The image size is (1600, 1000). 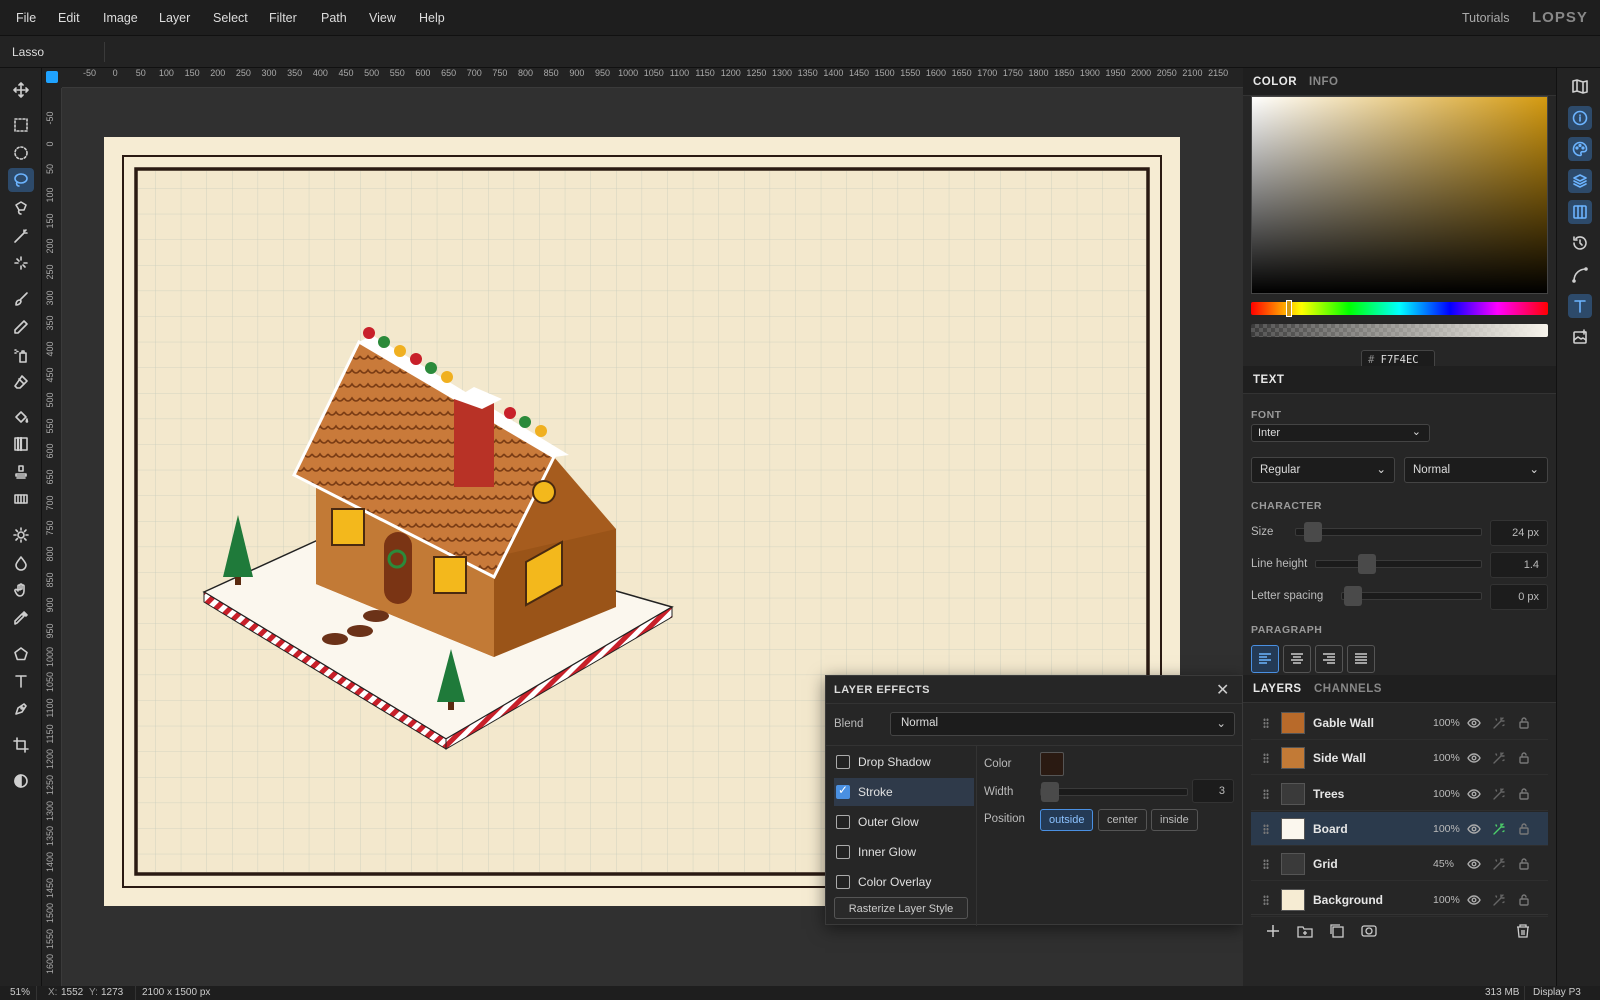 I want to click on position-outside-button: outside, so click(x=1067, y=820).